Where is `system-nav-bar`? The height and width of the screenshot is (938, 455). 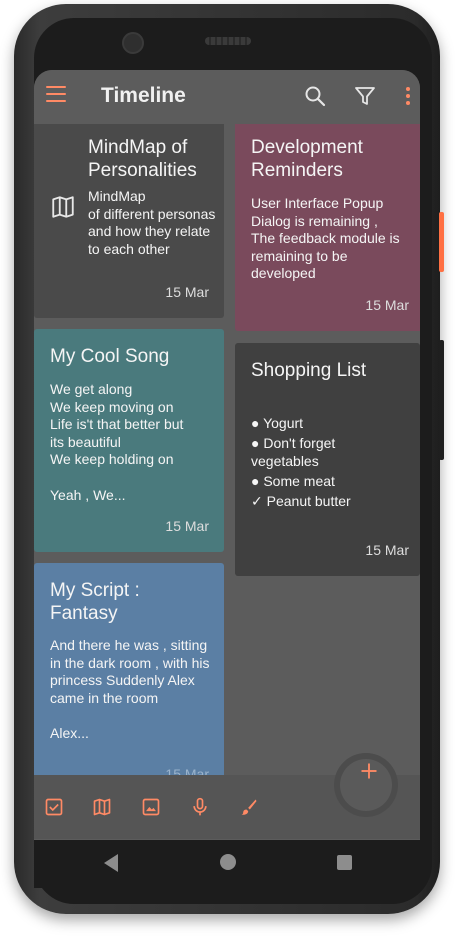 system-nav-bar is located at coordinates (227, 864).